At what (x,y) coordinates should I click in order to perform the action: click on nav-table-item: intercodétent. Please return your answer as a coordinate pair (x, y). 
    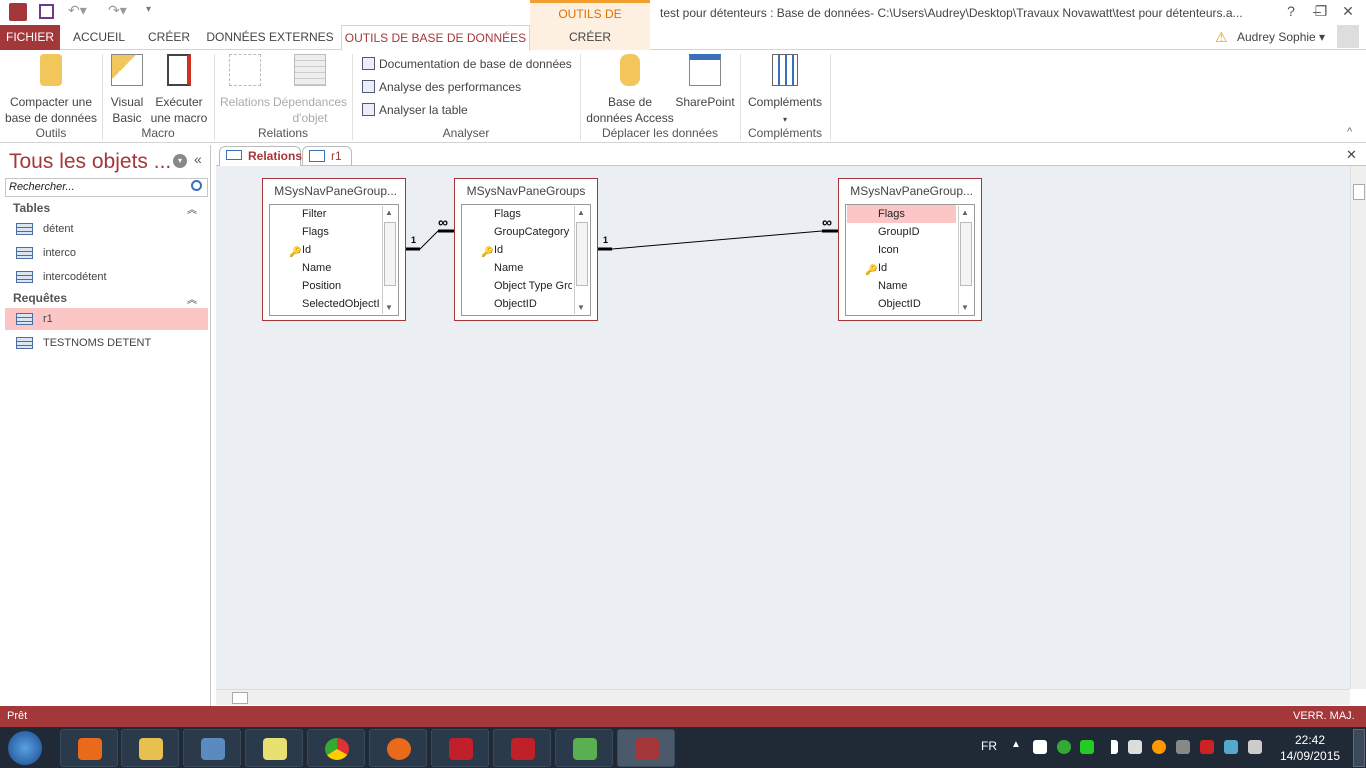
    Looking at the image, I should click on (106, 277).